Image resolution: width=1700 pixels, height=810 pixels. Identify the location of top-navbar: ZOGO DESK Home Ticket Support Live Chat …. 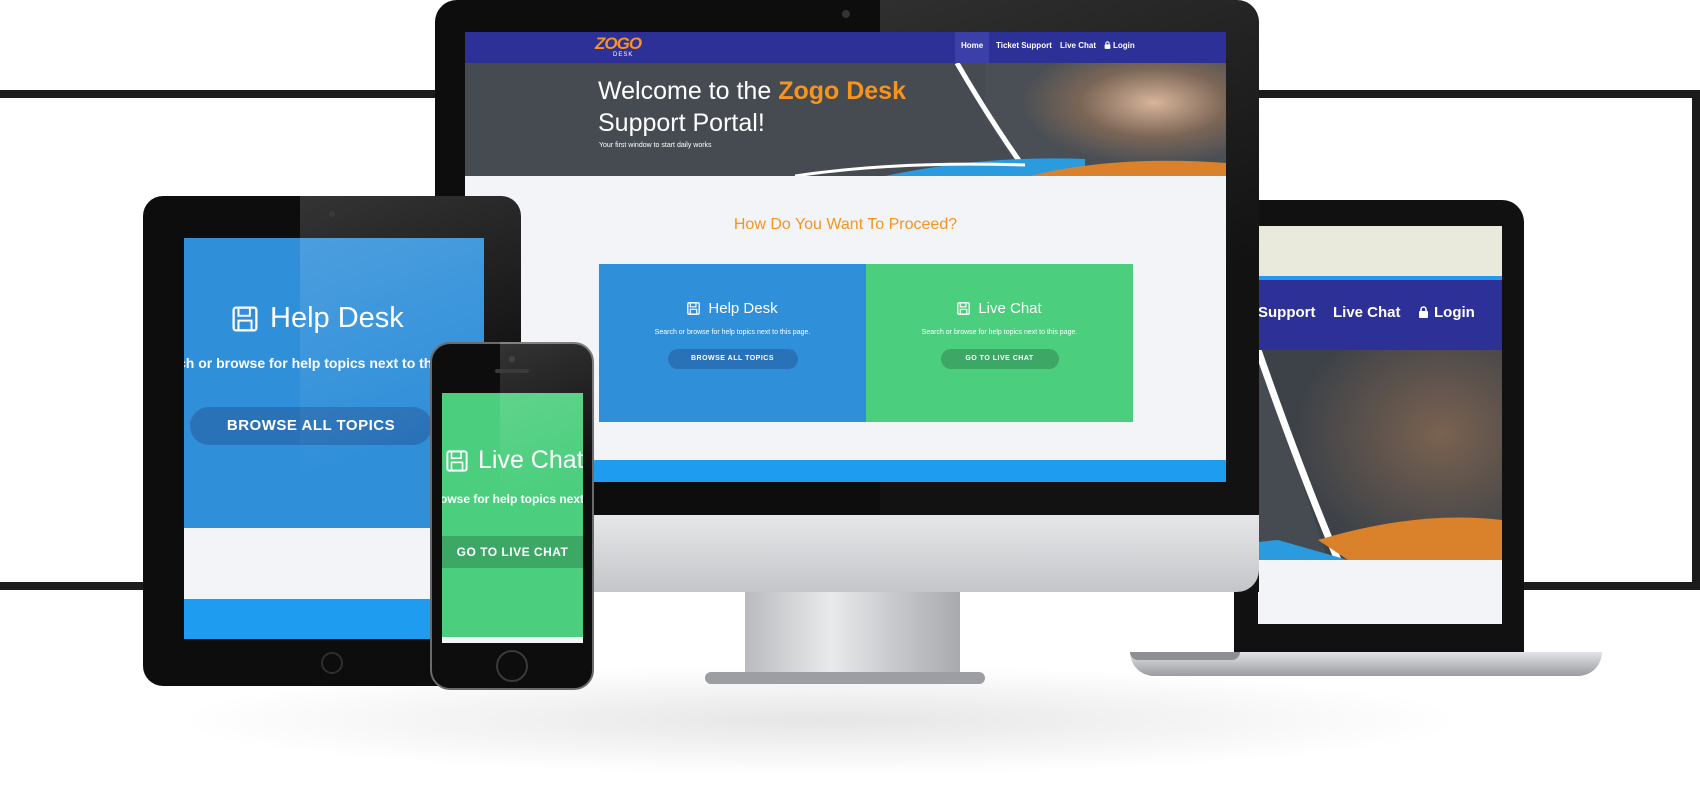
(845, 47).